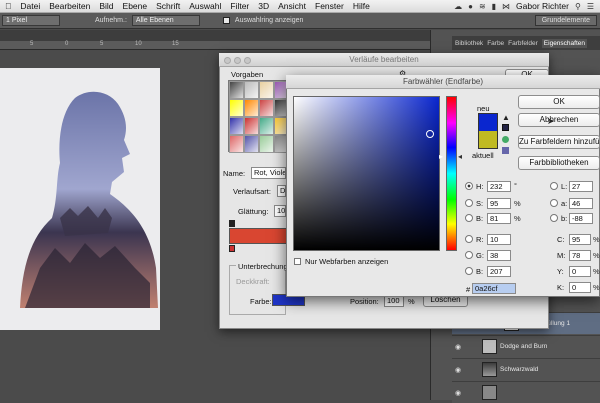  Describe the element at coordinates (252, 191) in the screenshot. I see `gradient-type-label: Verlaufsart:` at that location.